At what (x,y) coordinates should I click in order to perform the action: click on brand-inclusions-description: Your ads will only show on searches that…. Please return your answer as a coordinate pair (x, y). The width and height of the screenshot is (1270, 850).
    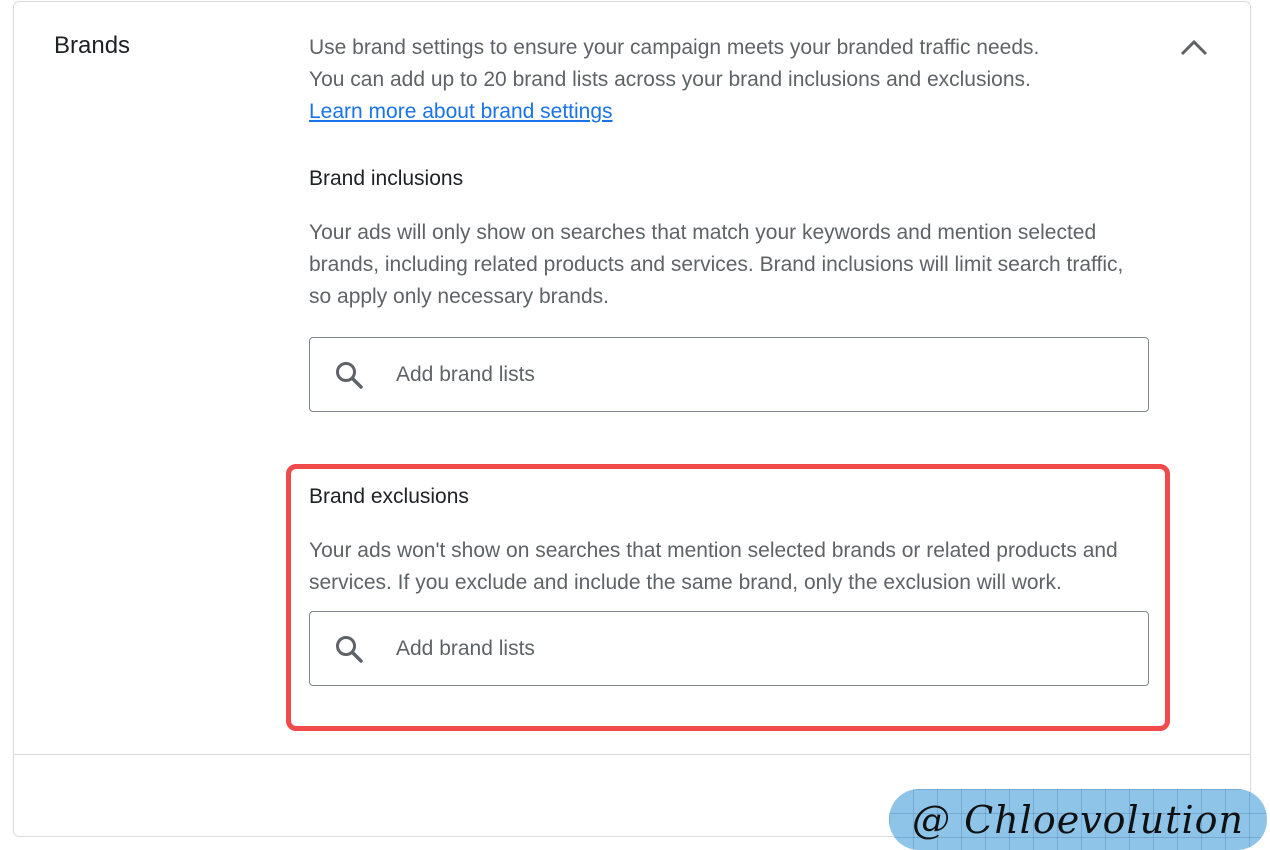
    Looking at the image, I should click on (716, 264).